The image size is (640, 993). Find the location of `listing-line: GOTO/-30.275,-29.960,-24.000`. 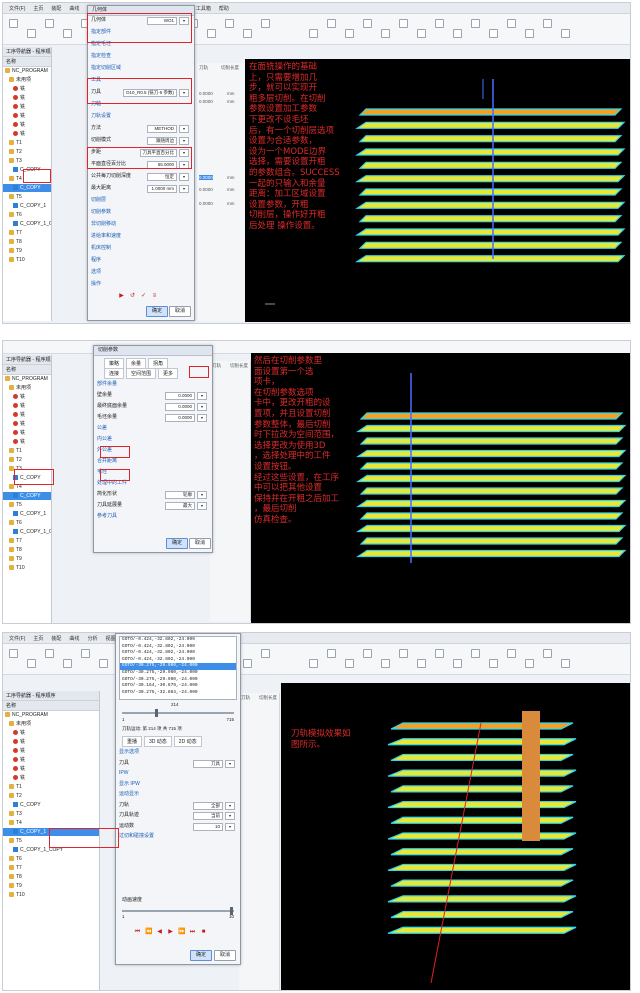

listing-line: GOTO/-30.275,-29.960,-24.000 is located at coordinates (178, 666).